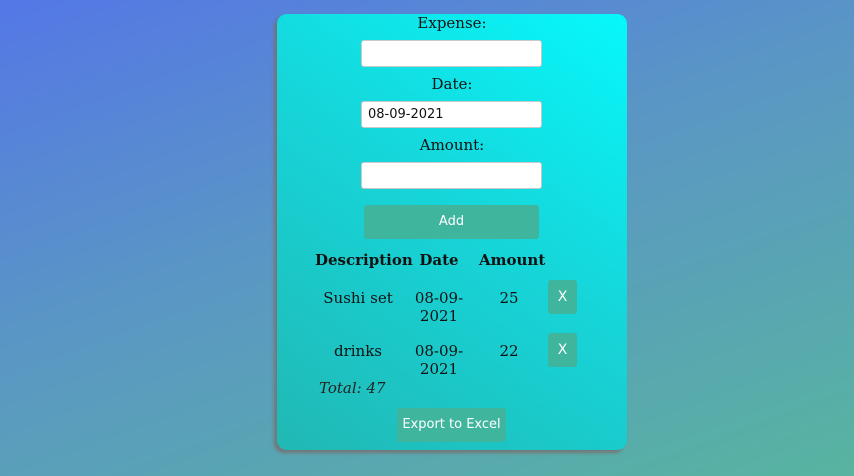 The width and height of the screenshot is (854, 476). What do you see at coordinates (358, 298) in the screenshot?
I see `row-description: Sushi set` at bounding box center [358, 298].